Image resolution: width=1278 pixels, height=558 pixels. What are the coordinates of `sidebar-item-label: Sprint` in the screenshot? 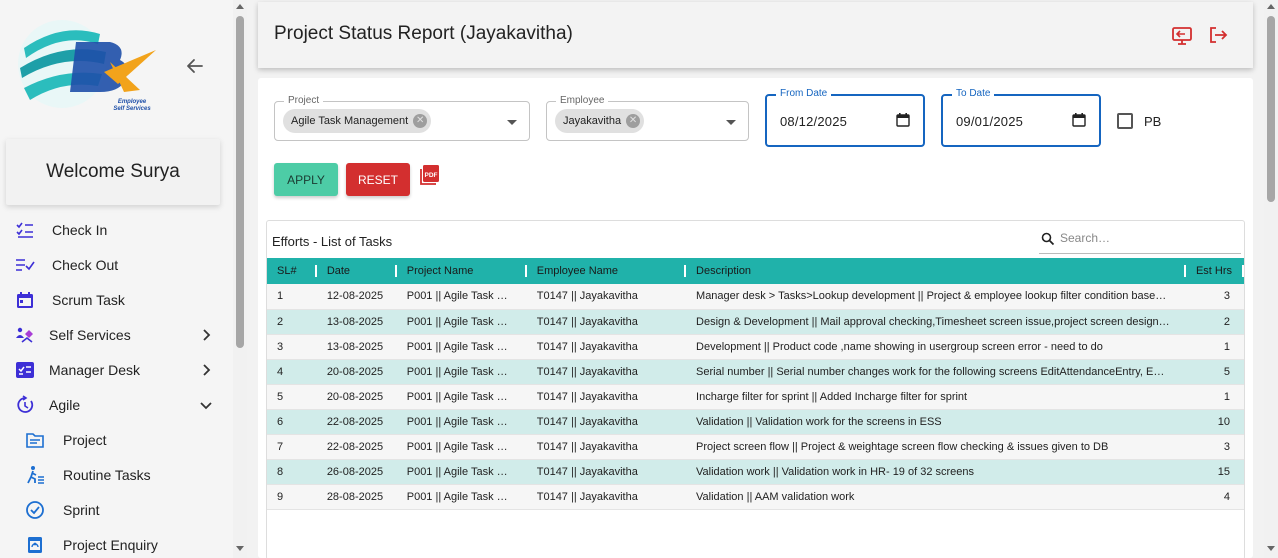 It's located at (81, 509).